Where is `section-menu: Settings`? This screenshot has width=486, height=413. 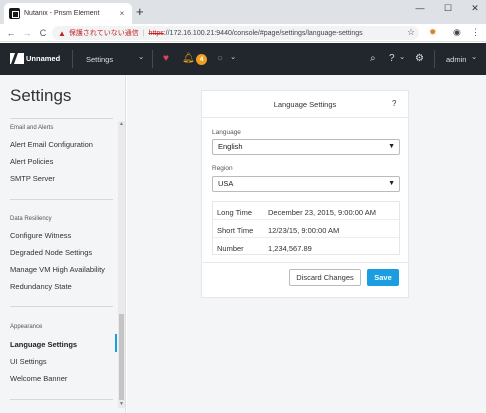
section-menu: Settings is located at coordinates (99, 59).